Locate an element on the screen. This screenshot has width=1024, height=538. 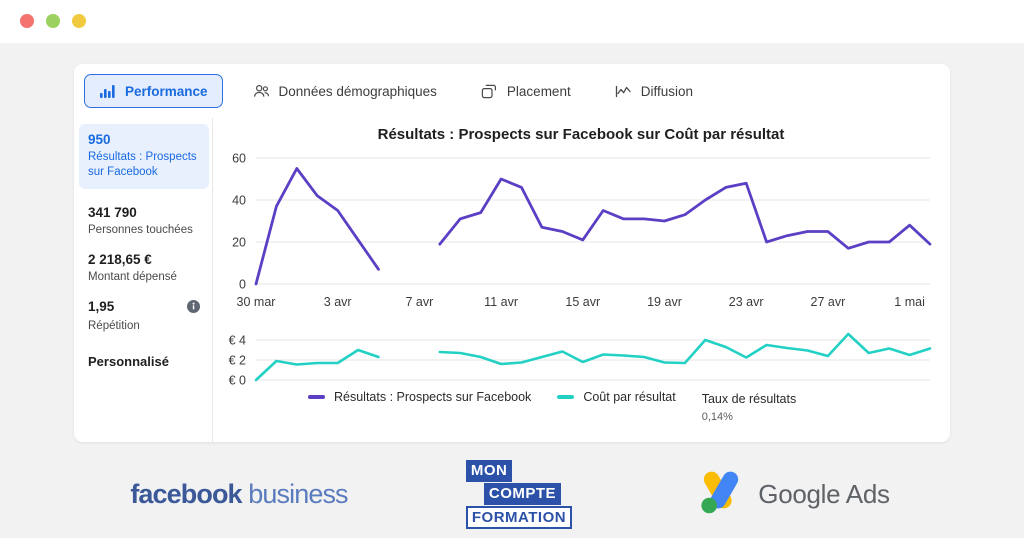
metric-results-value: 950 is located at coordinates (99, 139).